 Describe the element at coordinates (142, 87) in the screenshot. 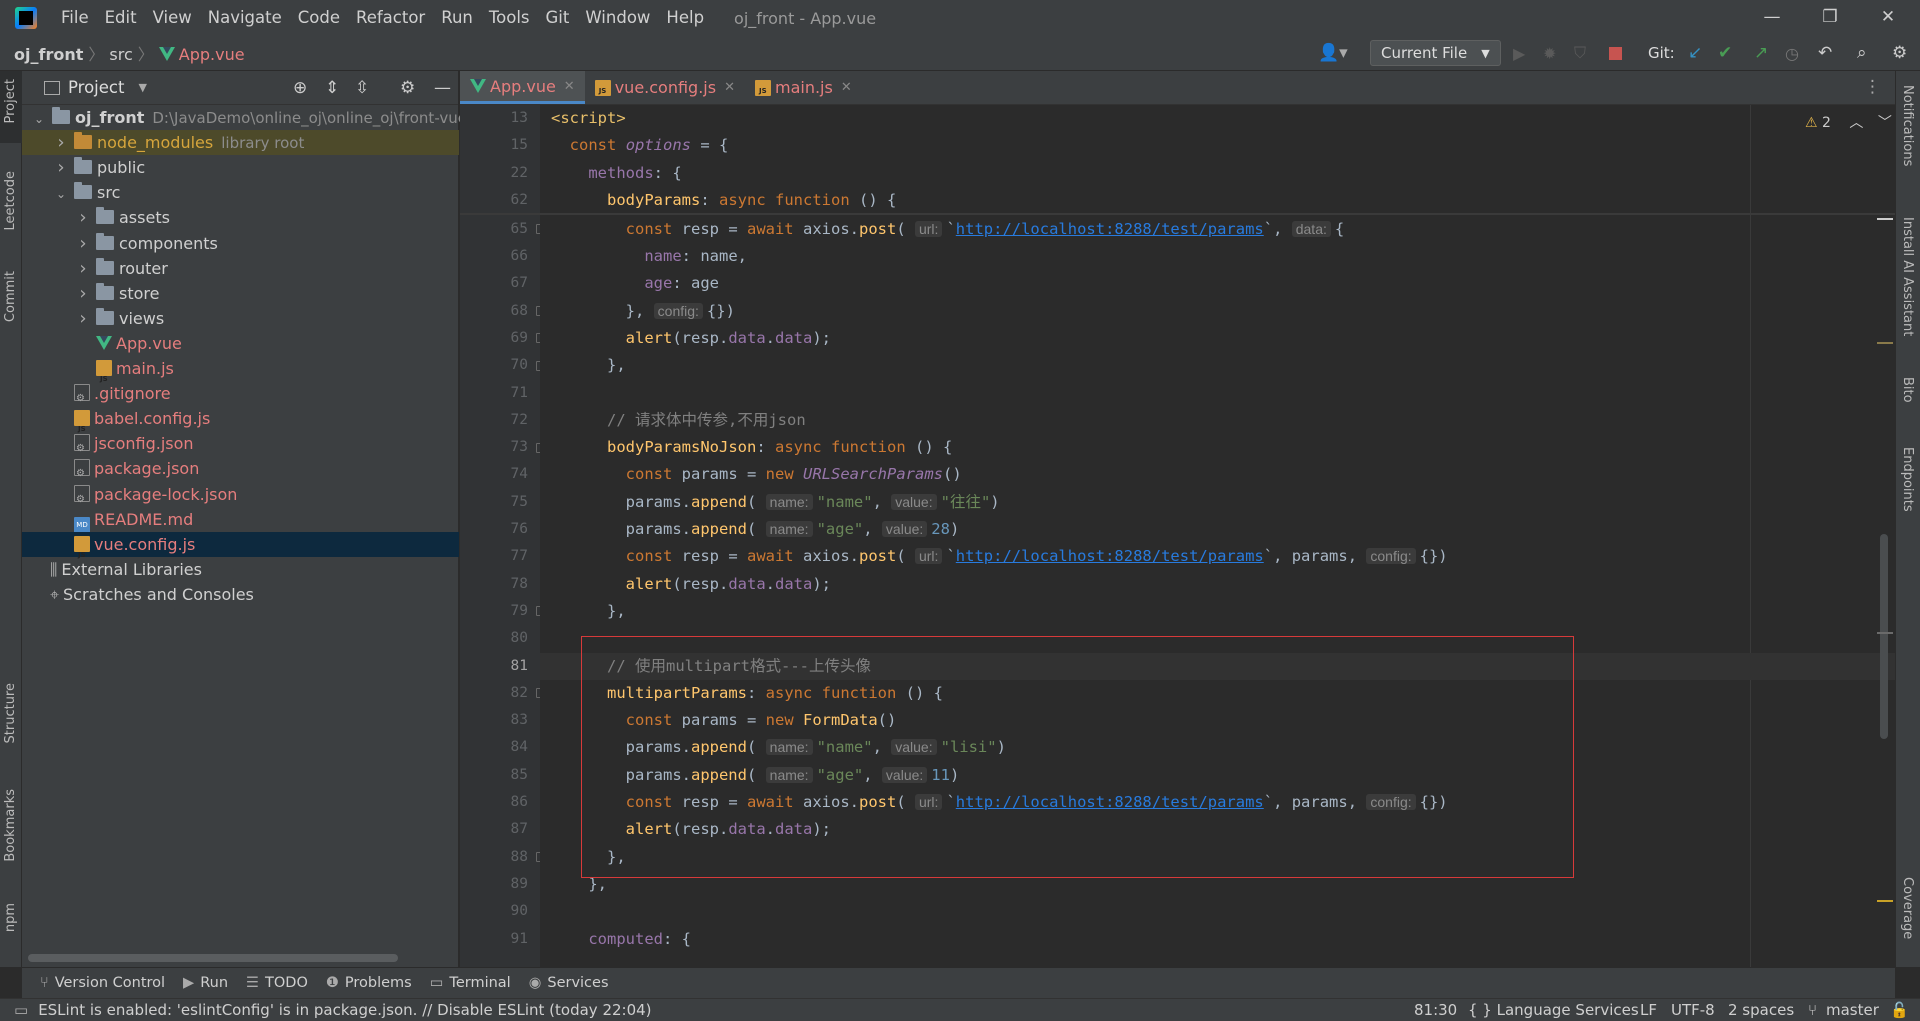

I see `chevron-down-icon: ▼` at that location.